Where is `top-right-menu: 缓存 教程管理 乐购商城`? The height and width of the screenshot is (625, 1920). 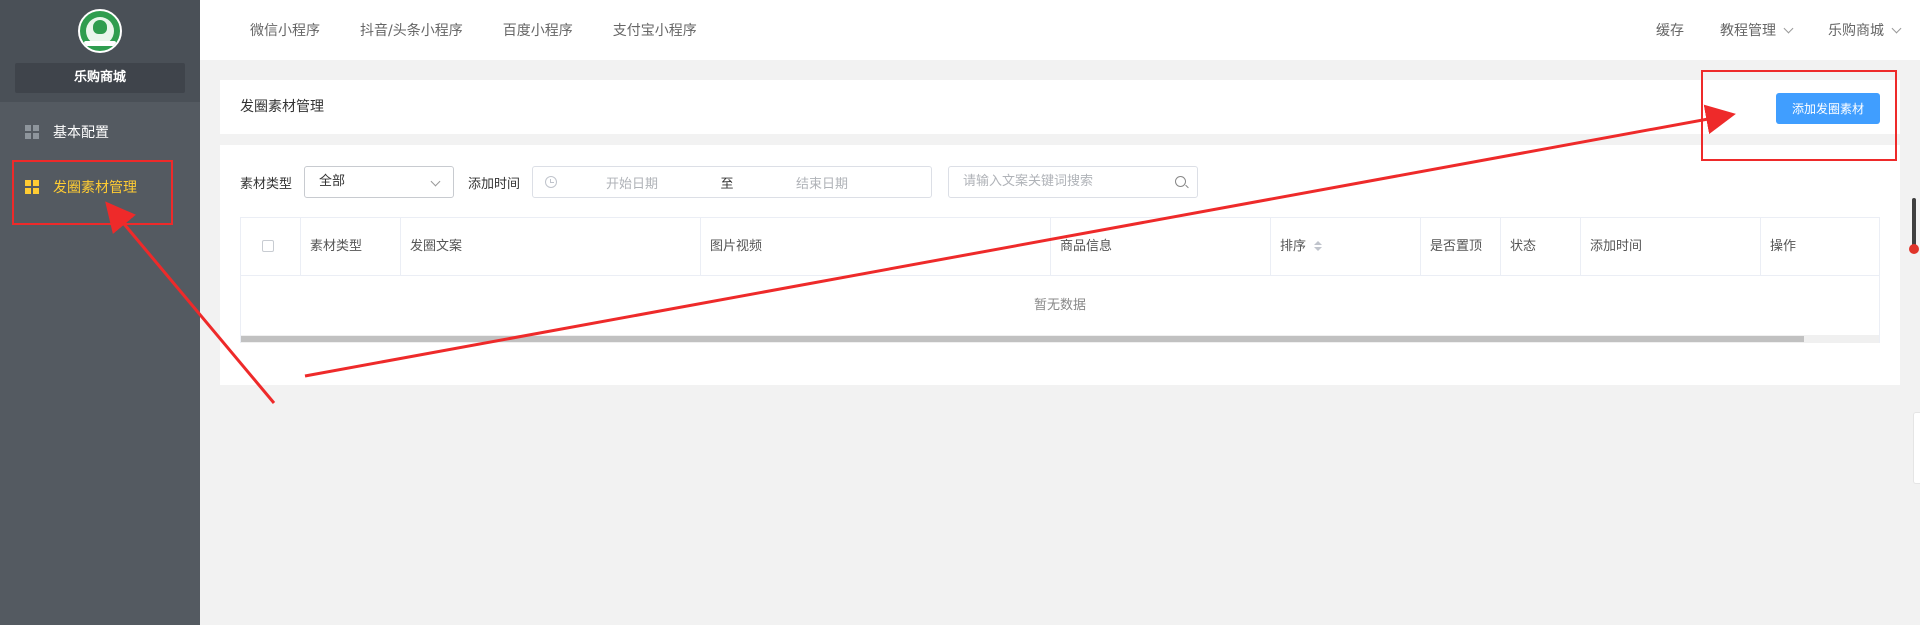 top-right-menu: 缓存 教程管理 乐购商城 is located at coordinates (1788, 30).